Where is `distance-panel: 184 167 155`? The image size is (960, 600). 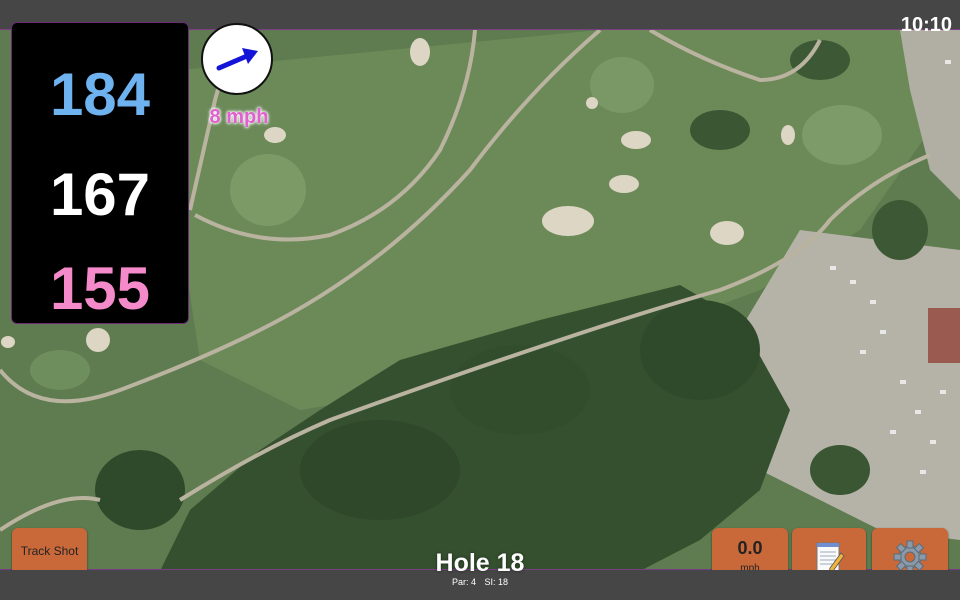
distance-panel: 184 167 155 is located at coordinates (100, 173).